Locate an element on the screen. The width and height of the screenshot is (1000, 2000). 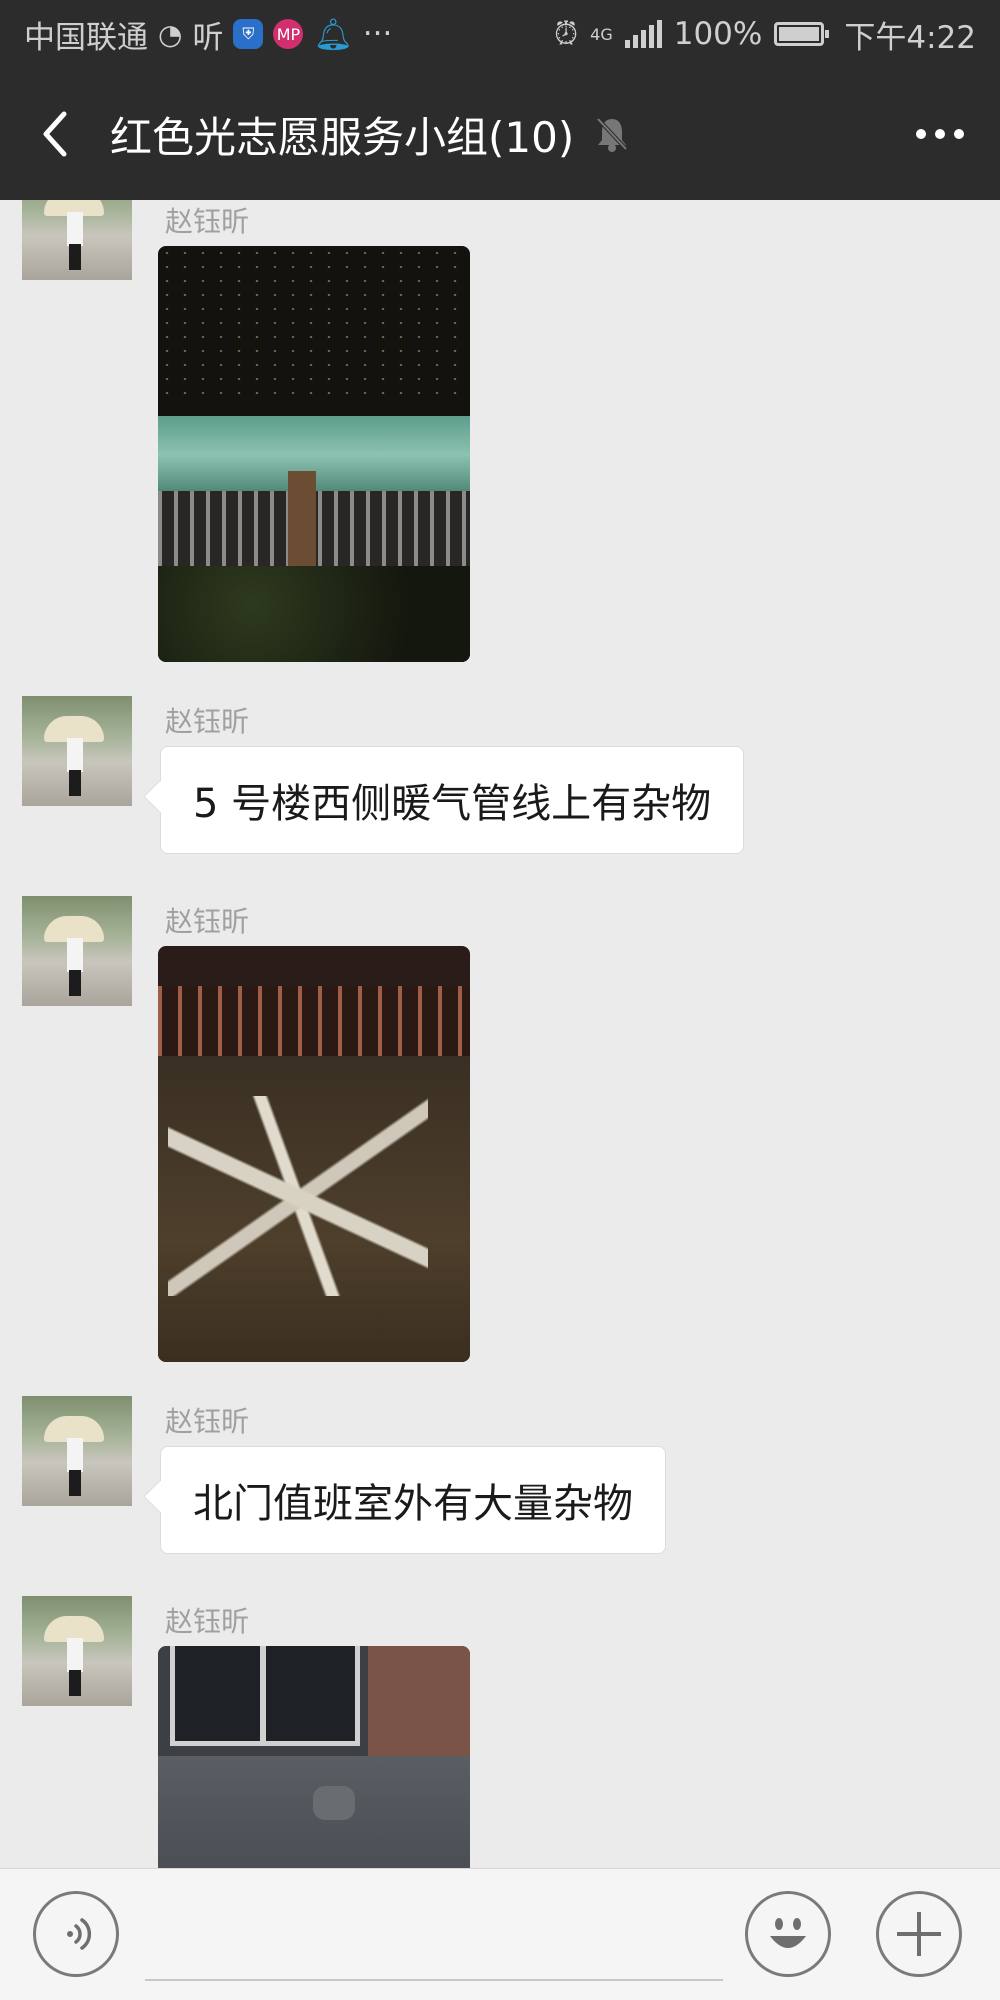
more-functions-button is located at coordinates (919, 1934).